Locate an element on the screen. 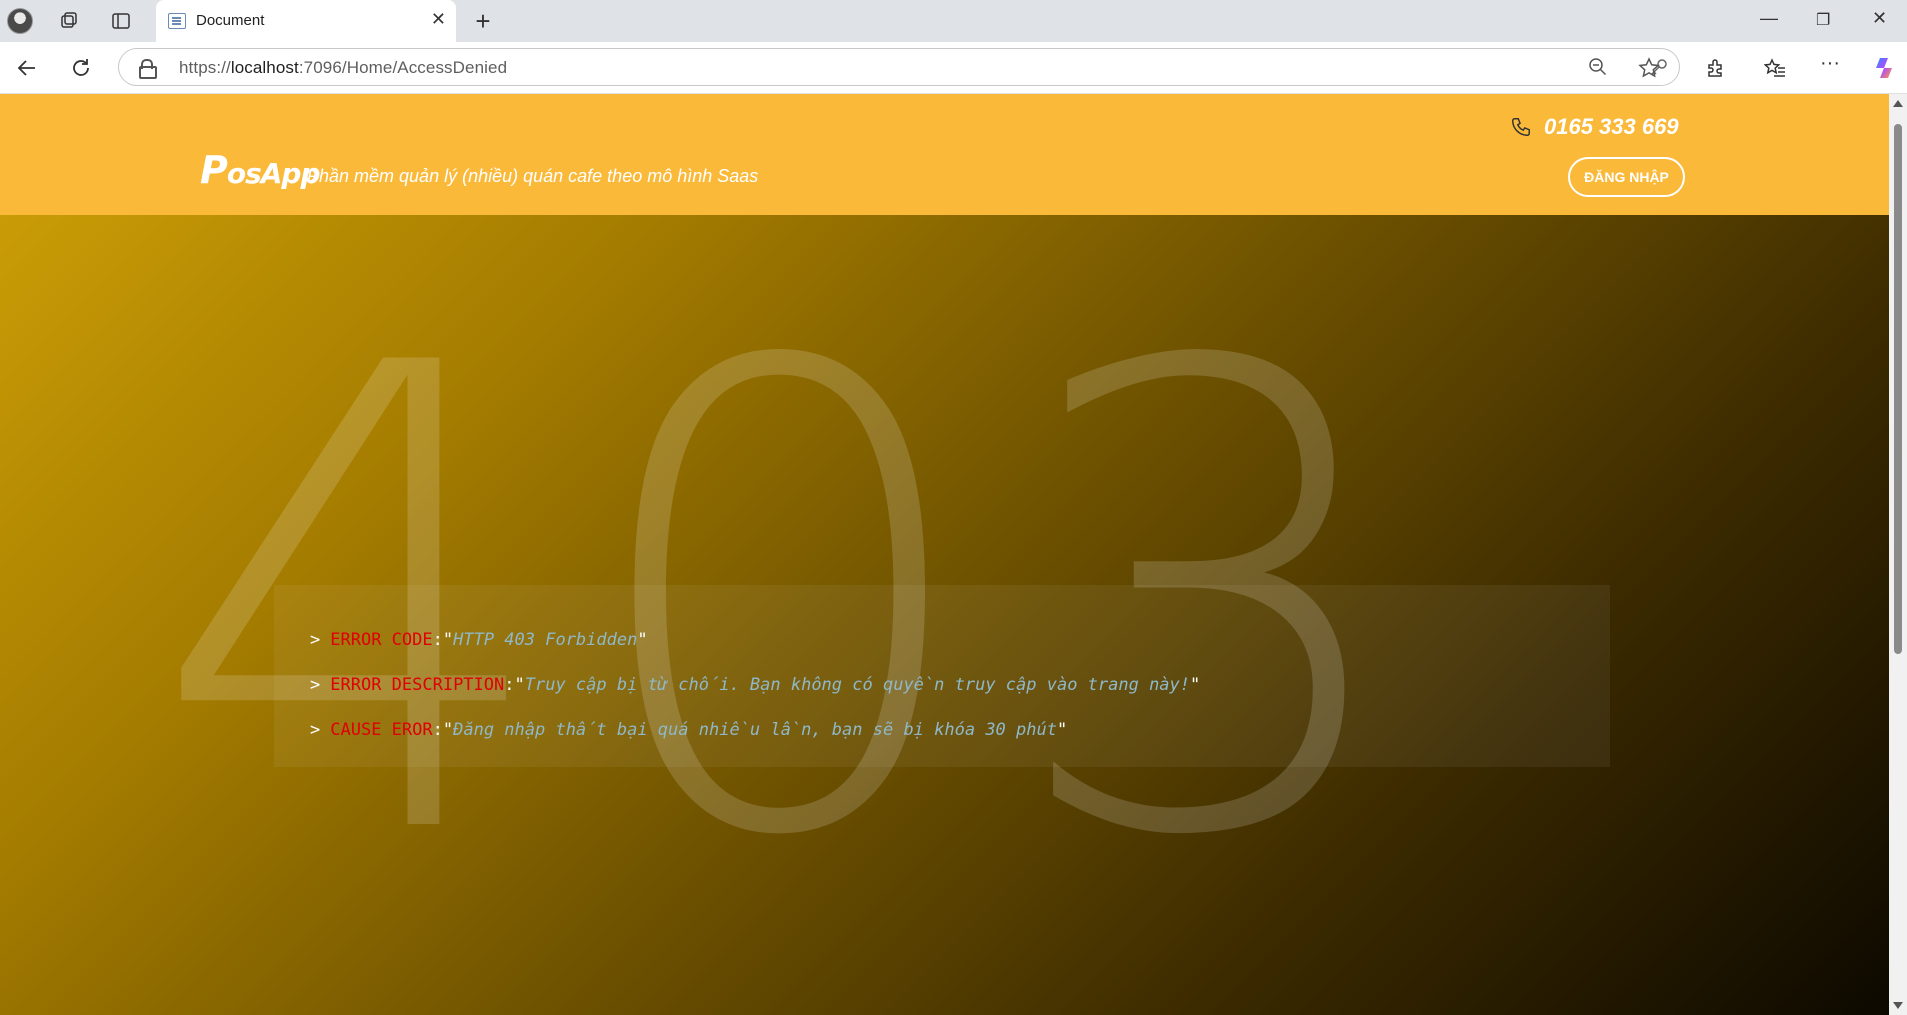 The height and width of the screenshot is (1015, 1907). lock-icon is located at coordinates (148, 69).